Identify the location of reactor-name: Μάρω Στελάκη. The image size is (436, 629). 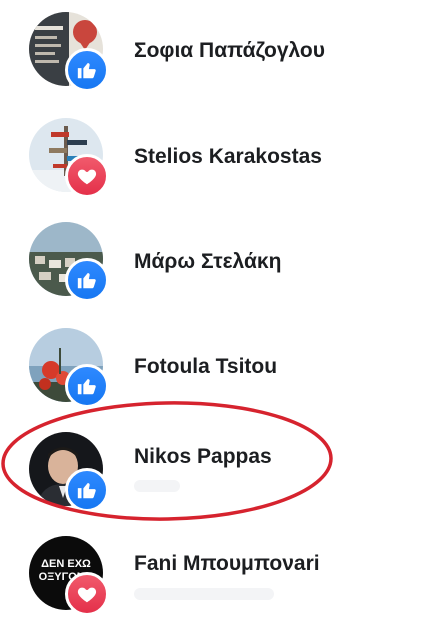
(207, 262).